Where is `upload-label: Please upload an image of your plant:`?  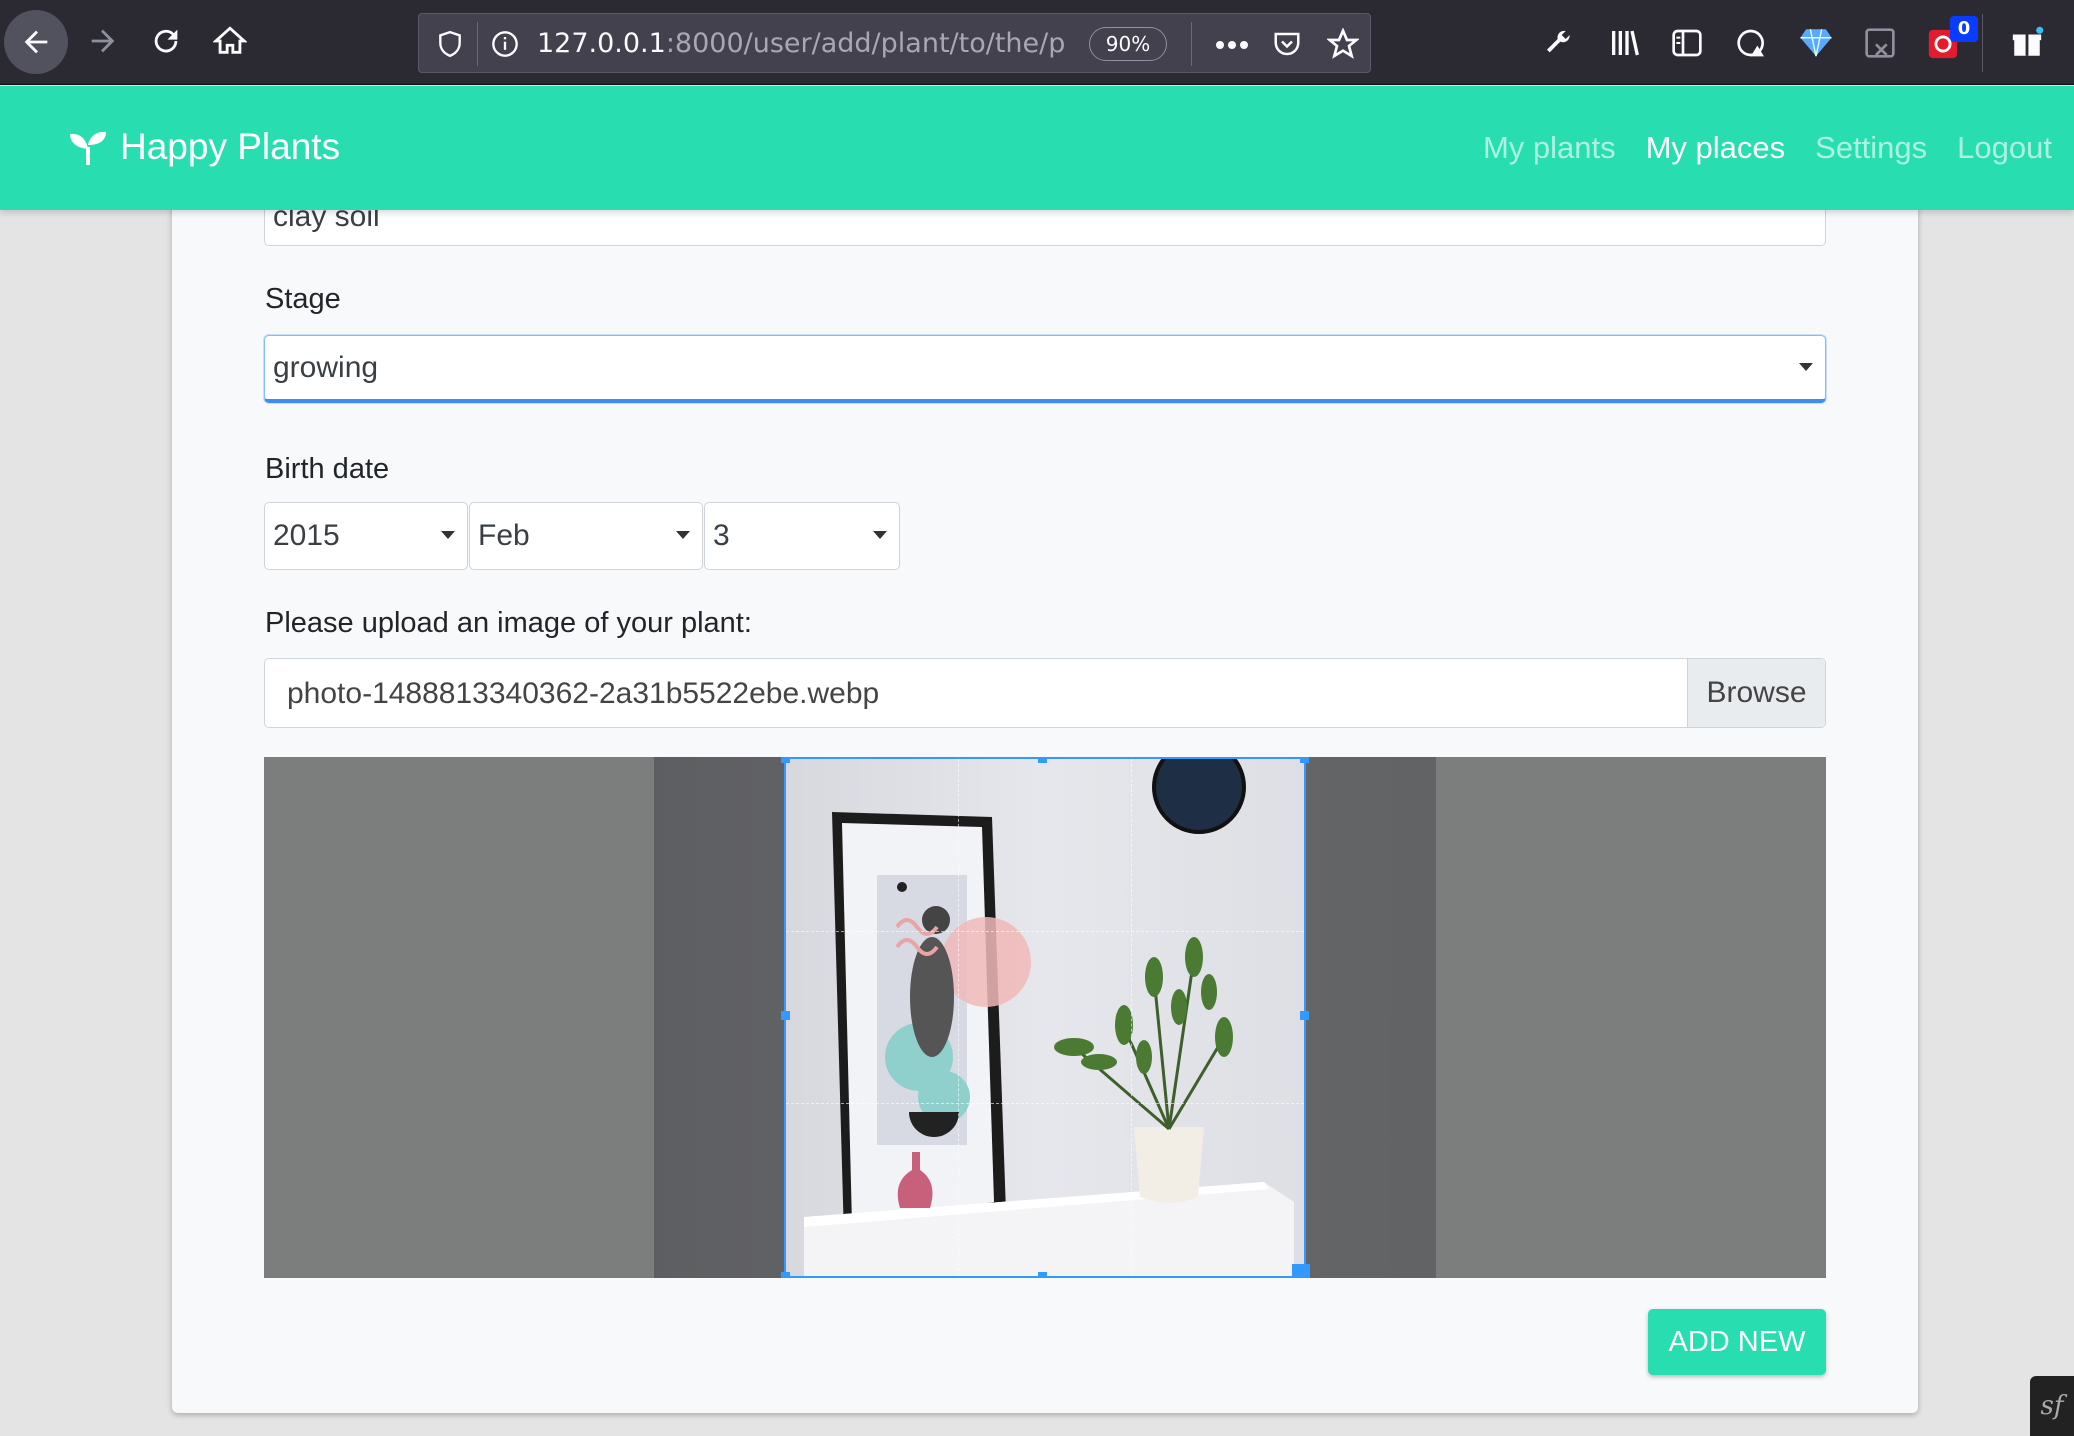 upload-label: Please upload an image of your plant: is located at coordinates (508, 623).